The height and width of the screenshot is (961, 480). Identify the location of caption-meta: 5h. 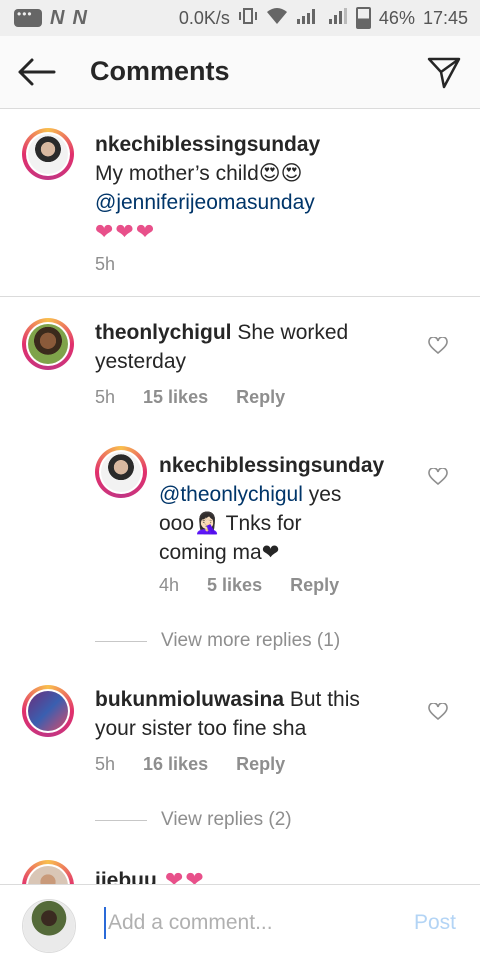
(105, 264).